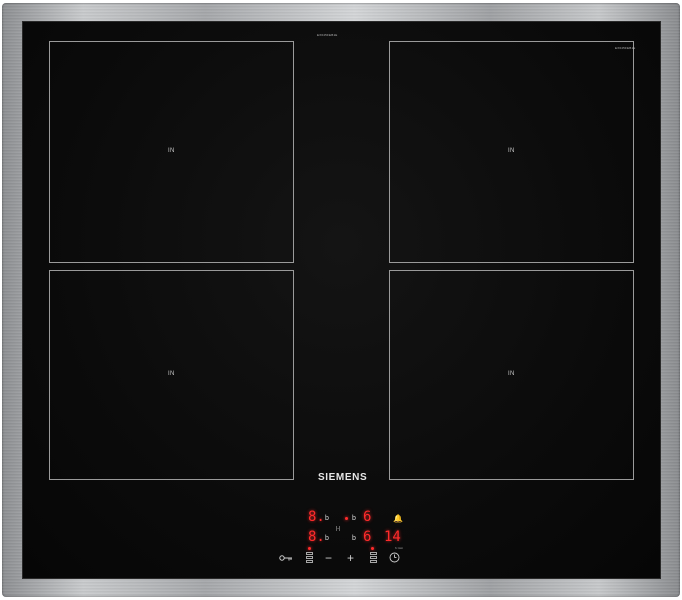 The image size is (682, 600). I want to click on zone-indicator-dot-top, so click(346, 518).